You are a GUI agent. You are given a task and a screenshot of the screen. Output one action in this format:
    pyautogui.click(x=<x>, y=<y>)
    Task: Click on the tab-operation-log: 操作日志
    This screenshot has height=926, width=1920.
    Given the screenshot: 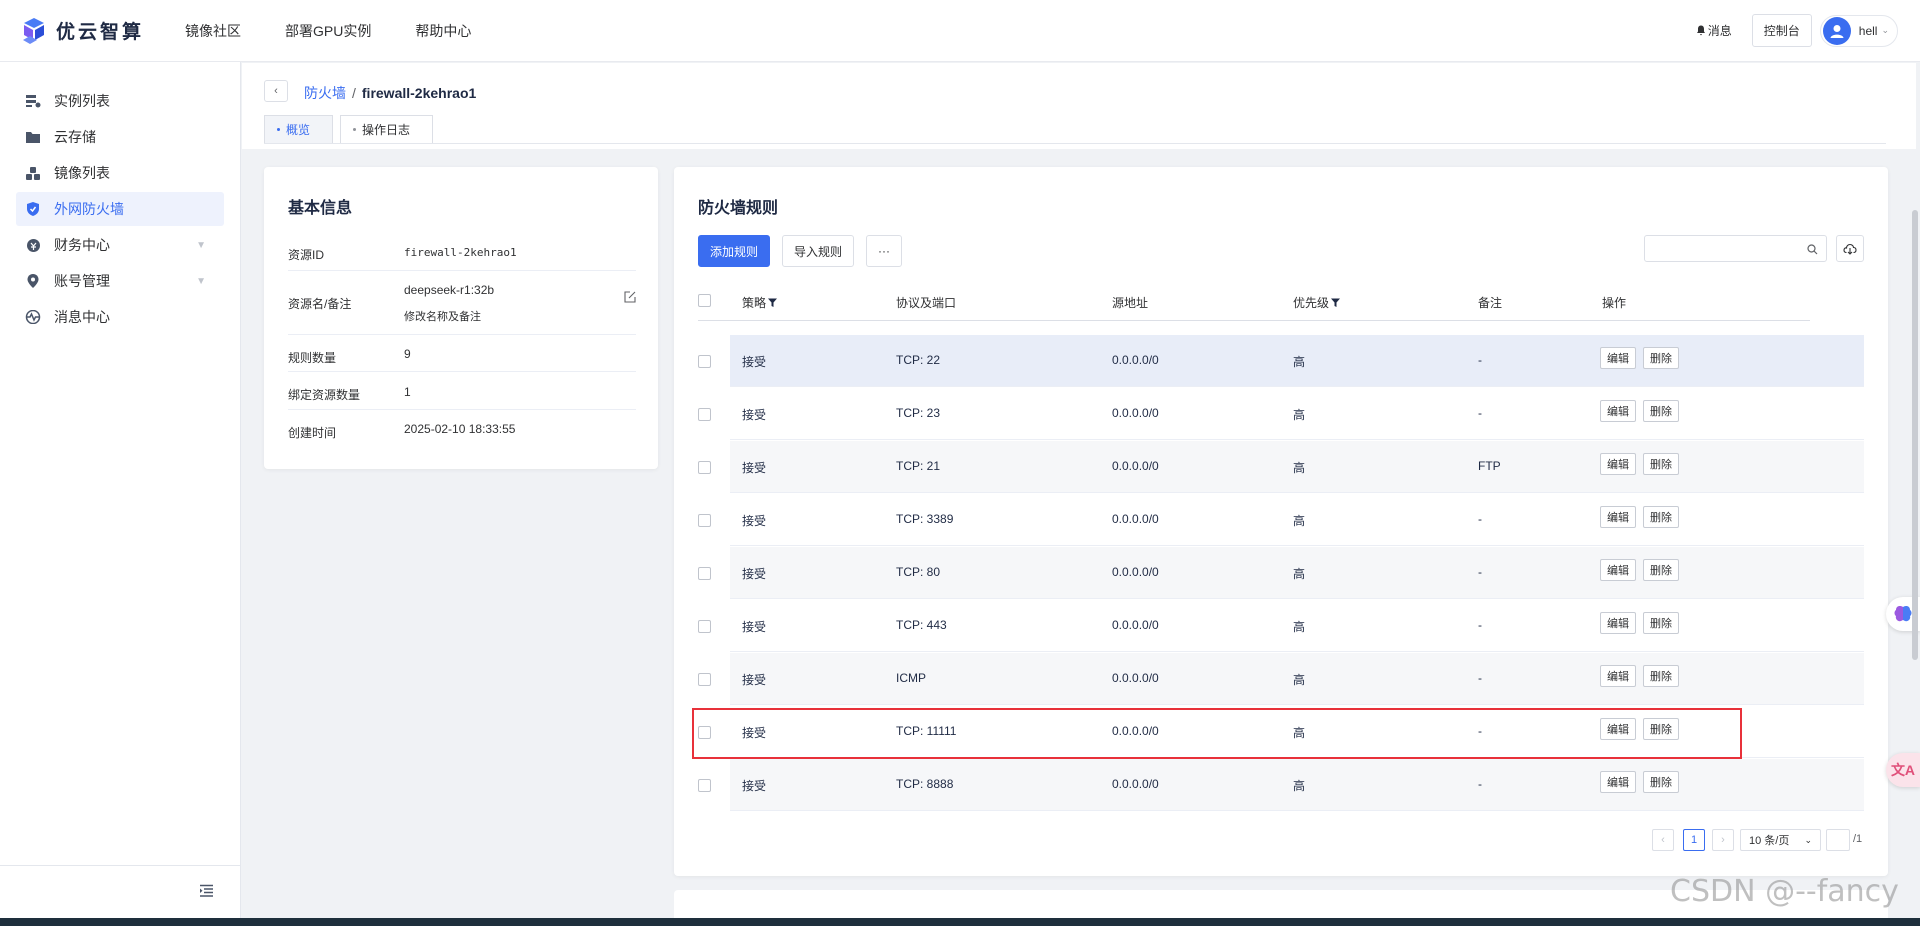 What is the action you would take?
    pyautogui.click(x=386, y=129)
    